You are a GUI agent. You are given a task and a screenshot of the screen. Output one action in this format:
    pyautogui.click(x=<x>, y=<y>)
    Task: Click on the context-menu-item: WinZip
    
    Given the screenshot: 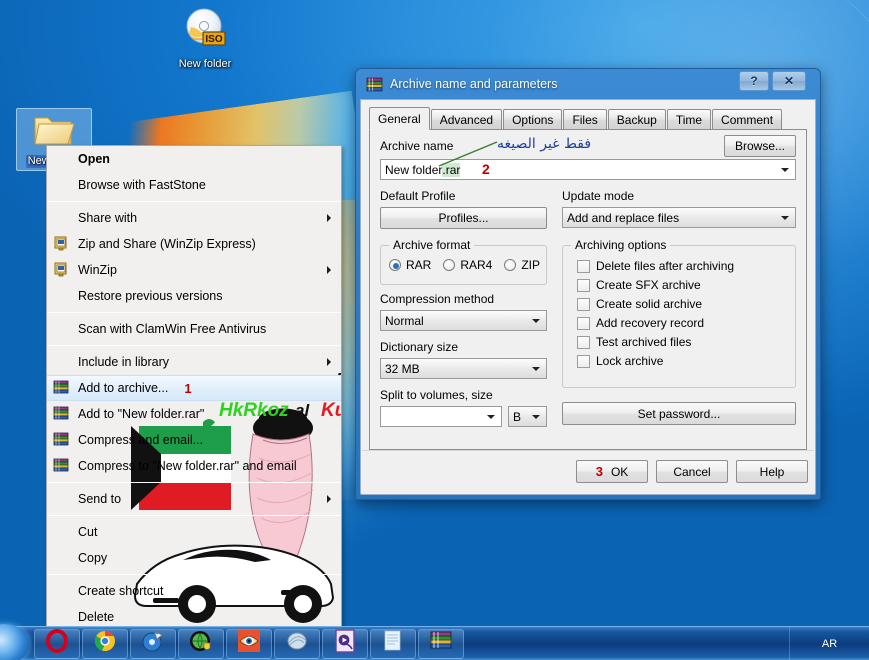 What is the action you would take?
    pyautogui.click(x=194, y=270)
    